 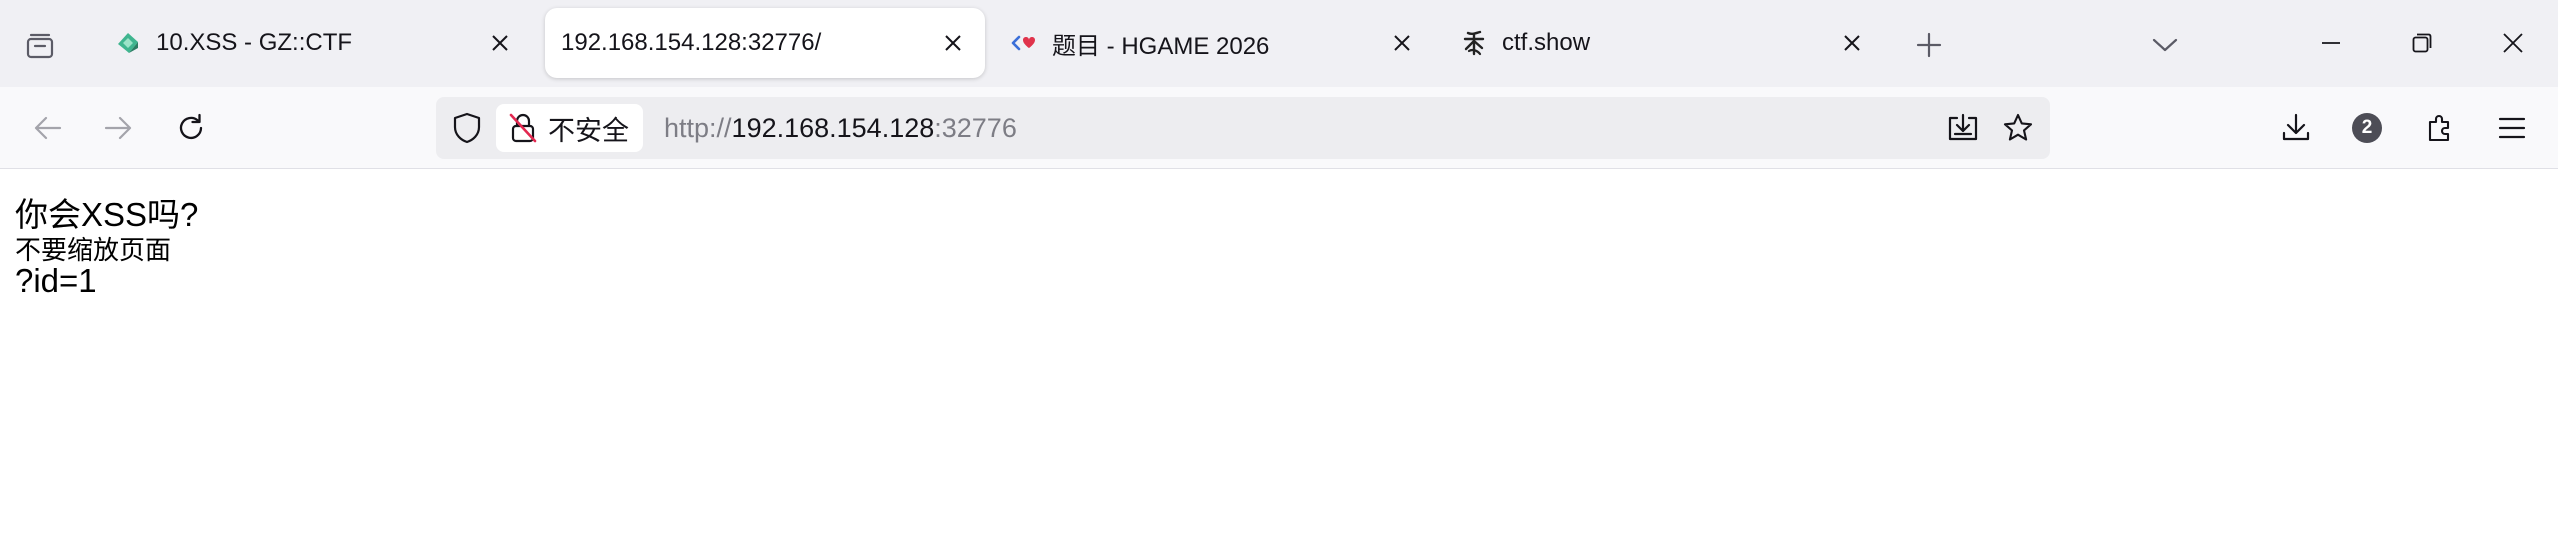 What do you see at coordinates (467, 128) in the screenshot?
I see `tracking-protection-shield-icon` at bounding box center [467, 128].